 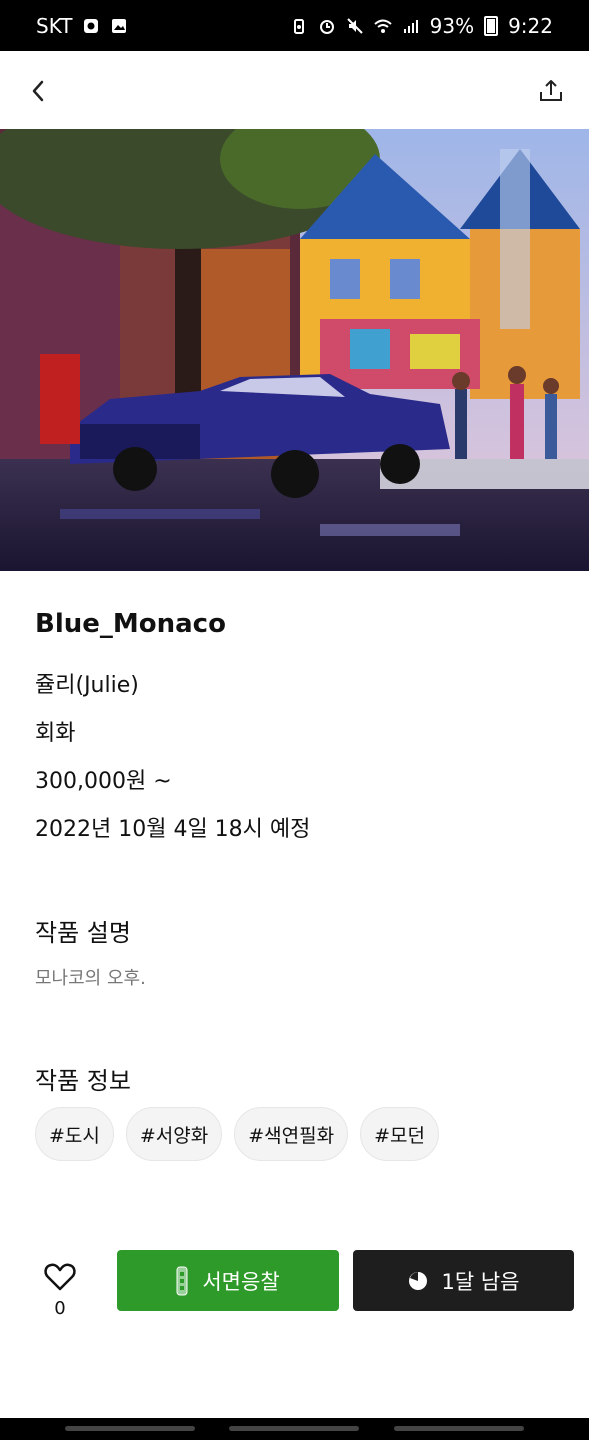 I want to click on battery-percent: 93%, so click(x=452, y=25).